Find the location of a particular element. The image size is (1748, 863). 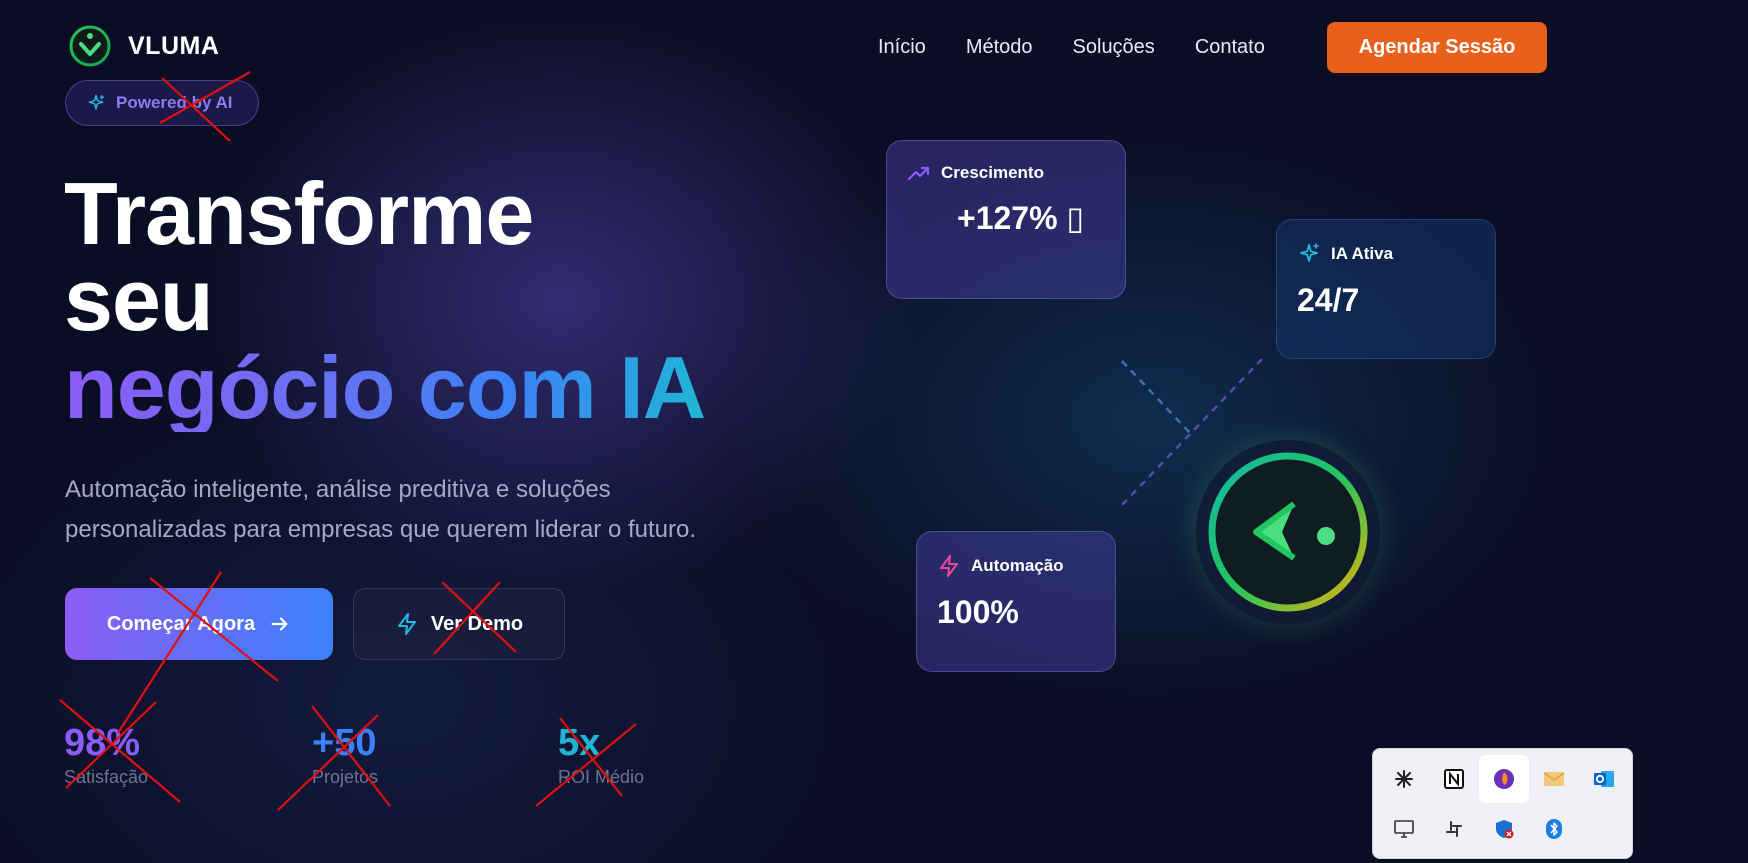

stat-label-projects: Projetos is located at coordinates (345, 777).